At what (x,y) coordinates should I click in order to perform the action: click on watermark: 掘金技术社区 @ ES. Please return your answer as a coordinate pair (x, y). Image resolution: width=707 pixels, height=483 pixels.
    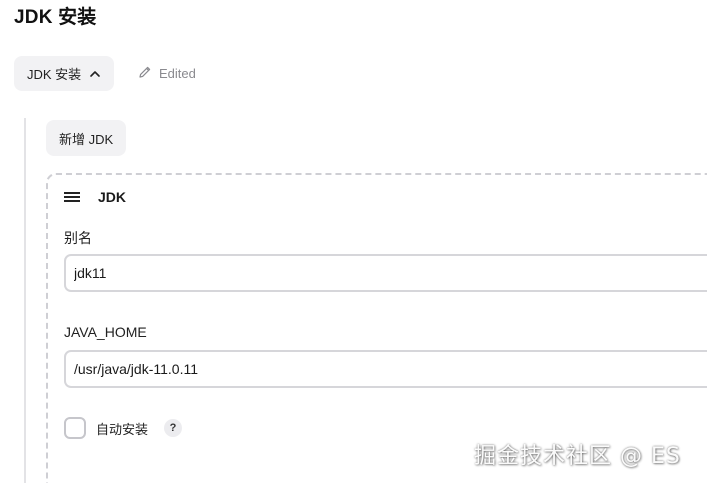
    Looking at the image, I should click on (577, 456).